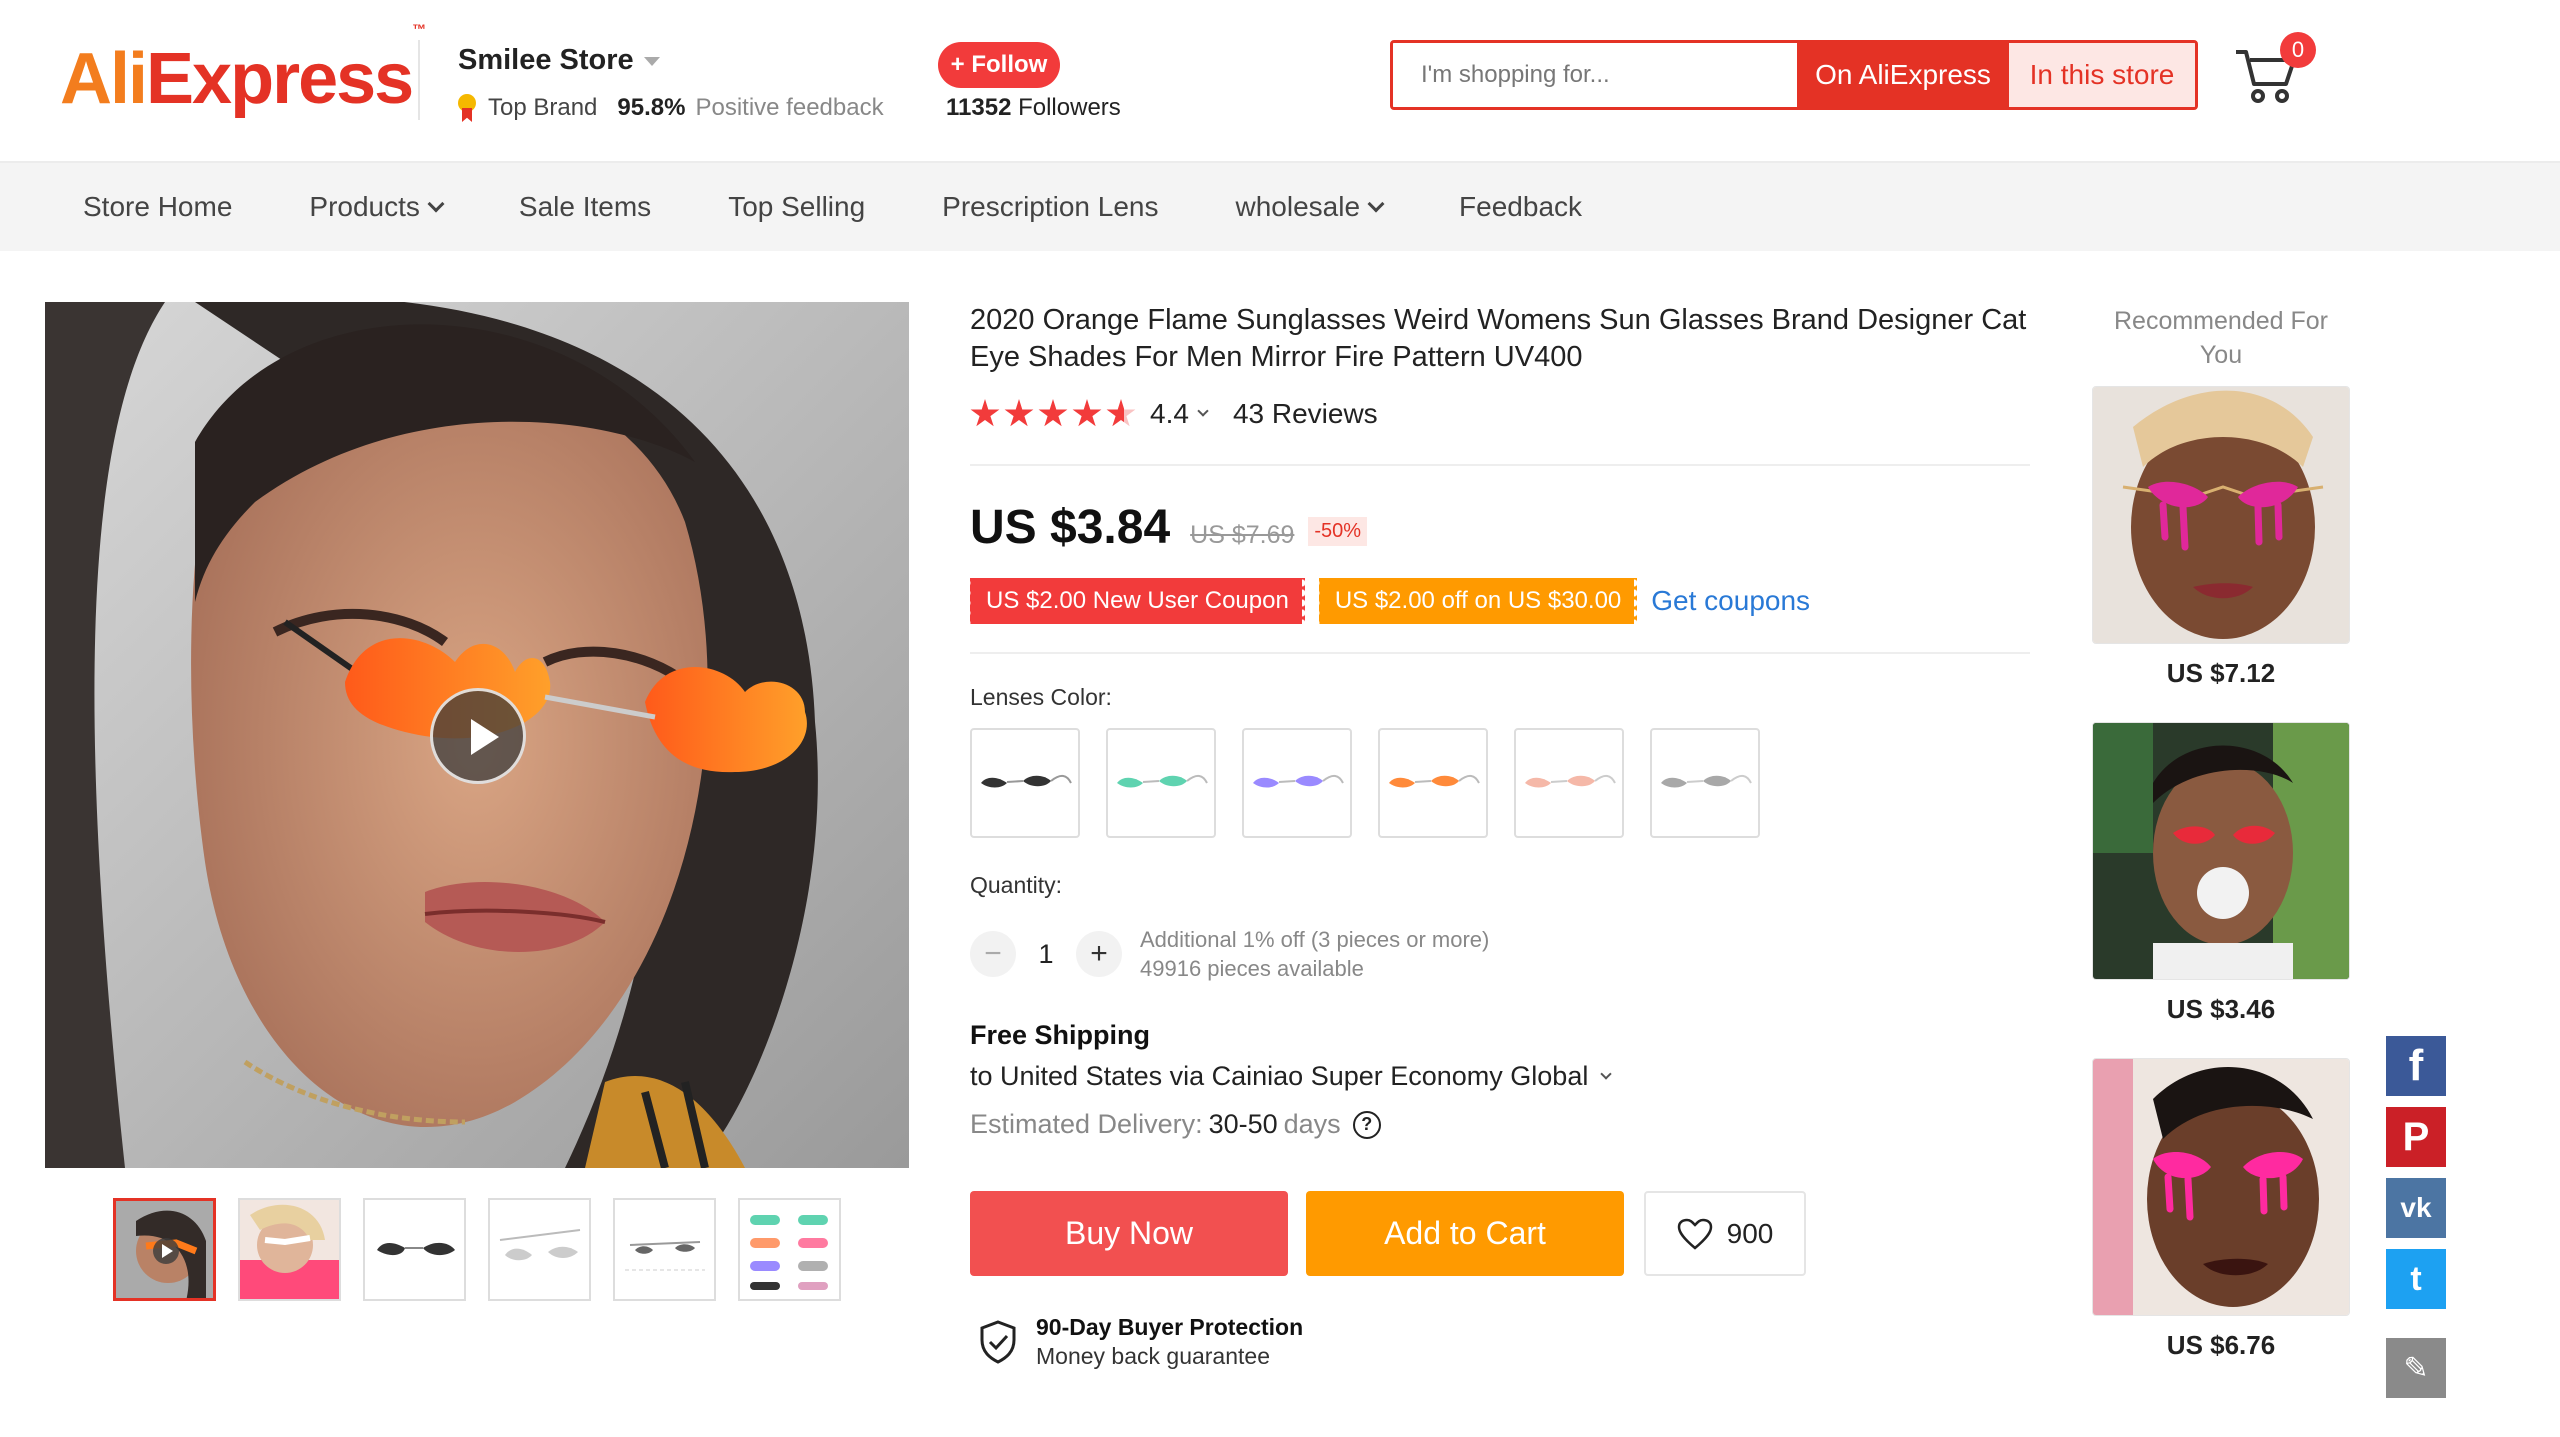  What do you see at coordinates (2221, 673) in the screenshot?
I see `recommended-price: US $7.12` at bounding box center [2221, 673].